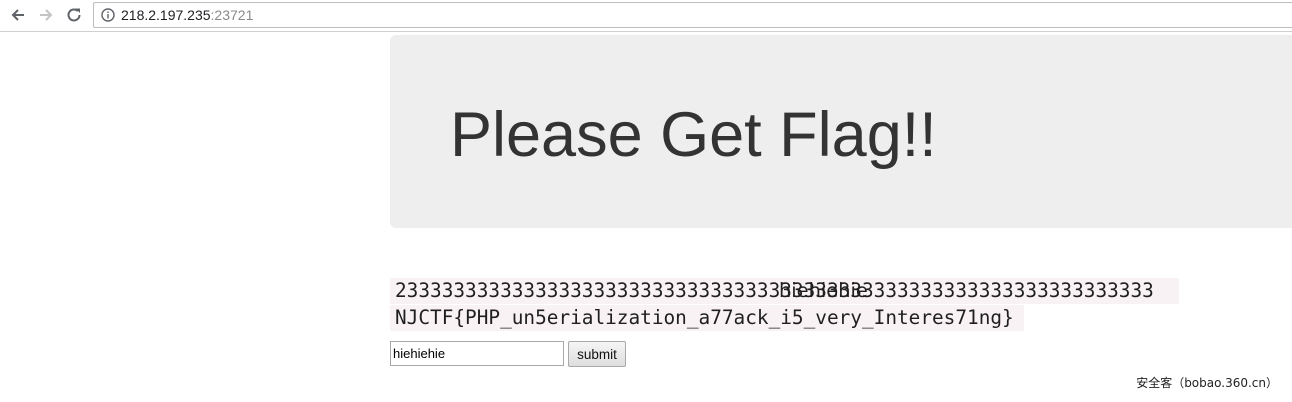 This screenshot has height=402, width=1292. What do you see at coordinates (166, 15) in the screenshot?
I see `url-host: 218.2.197.235` at bounding box center [166, 15].